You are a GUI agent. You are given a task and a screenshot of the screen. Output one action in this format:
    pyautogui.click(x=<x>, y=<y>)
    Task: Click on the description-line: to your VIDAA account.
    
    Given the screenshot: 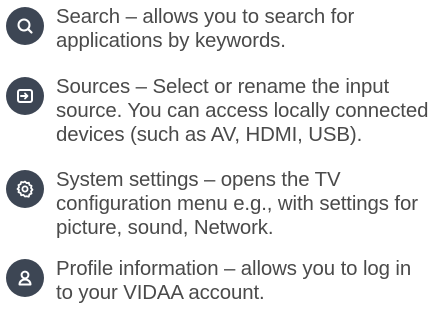 What is the action you would take?
    pyautogui.click(x=160, y=293)
    